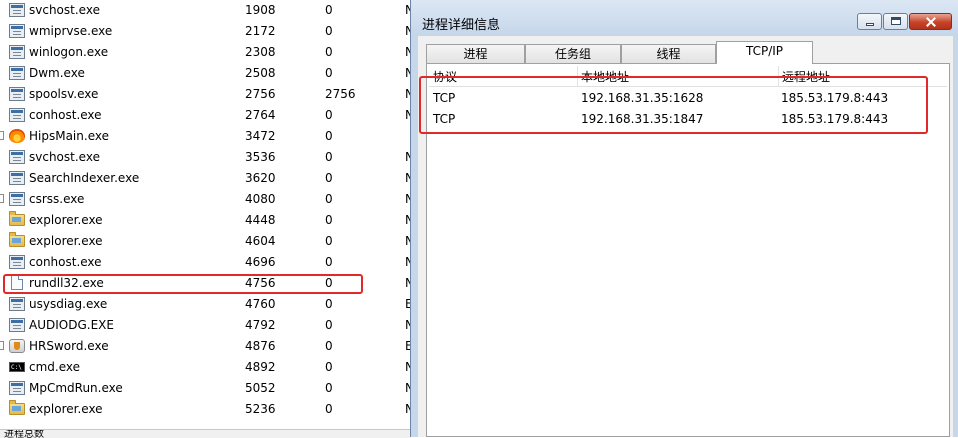  I want to click on shield-icon, so click(17, 346).